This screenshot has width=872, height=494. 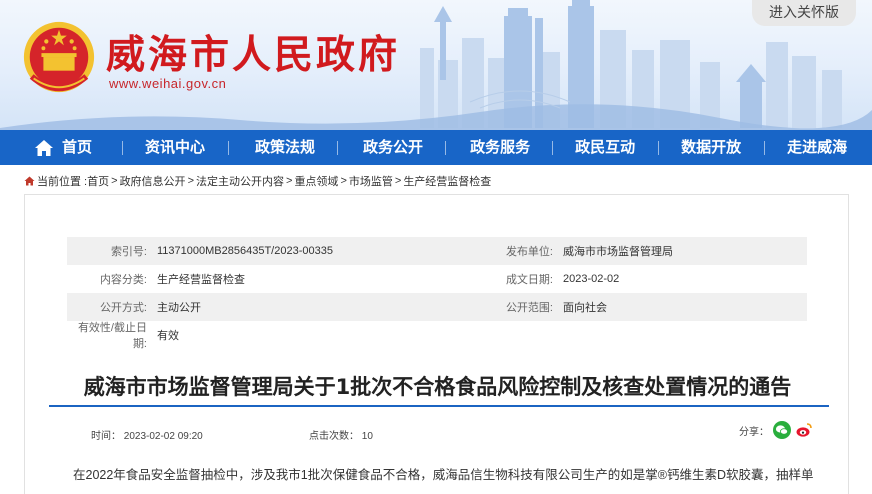 I want to click on home-icon, so click(x=44, y=147).